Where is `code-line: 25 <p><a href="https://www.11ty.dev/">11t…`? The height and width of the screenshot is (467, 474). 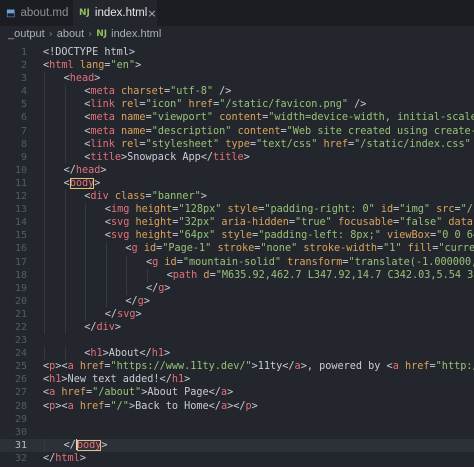
code-line: 25 <p><a href="https://www.11ty.dev/">11t… is located at coordinates (237, 366).